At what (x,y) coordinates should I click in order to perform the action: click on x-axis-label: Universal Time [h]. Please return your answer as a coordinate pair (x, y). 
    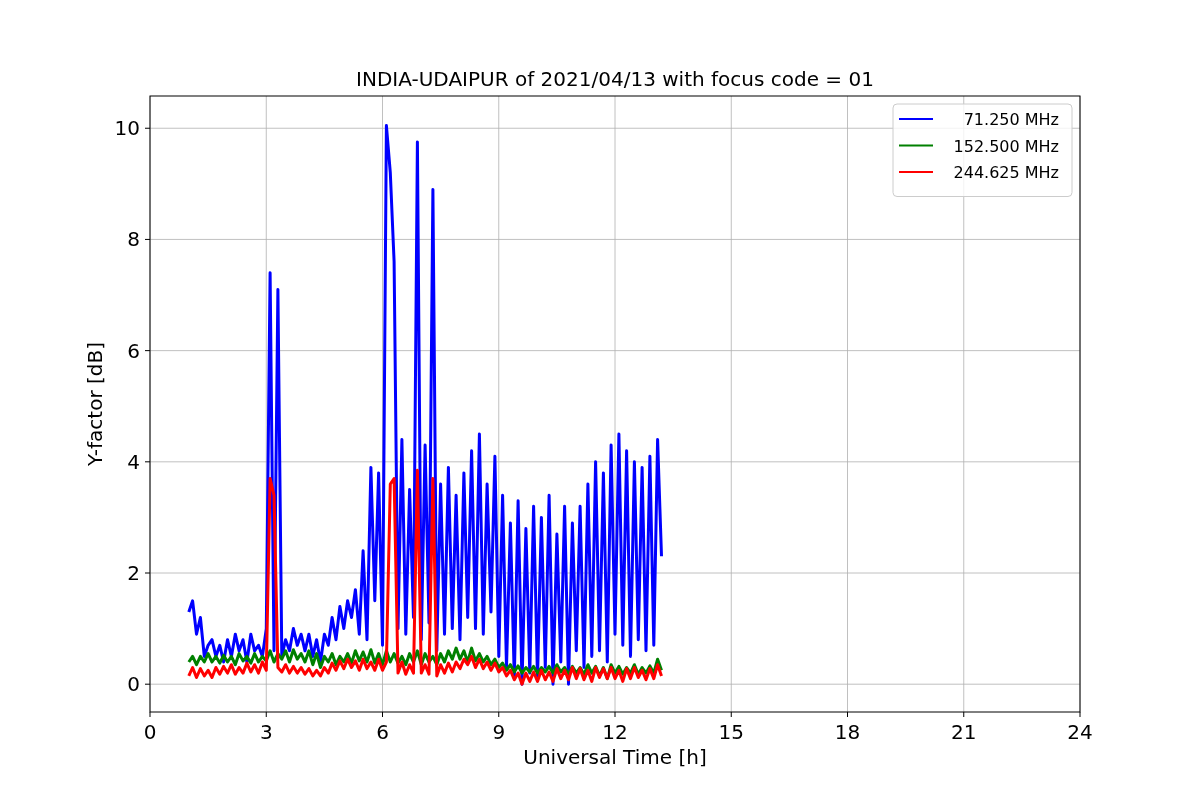
    Looking at the image, I should click on (615, 757).